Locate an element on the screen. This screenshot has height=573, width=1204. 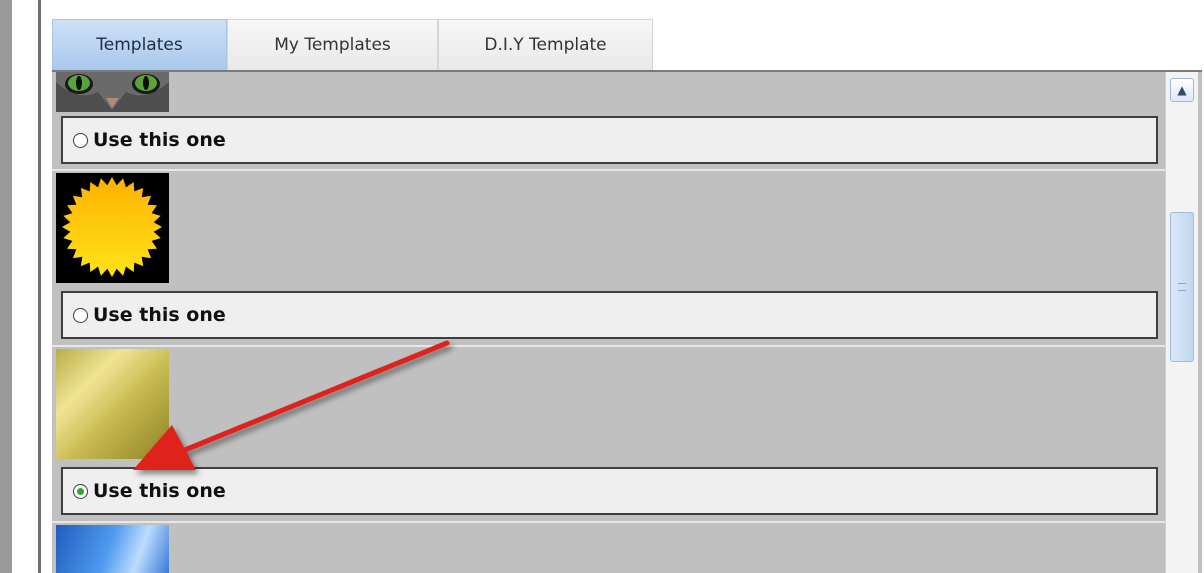
sun-burst-thumbnail is located at coordinates (112, 228).